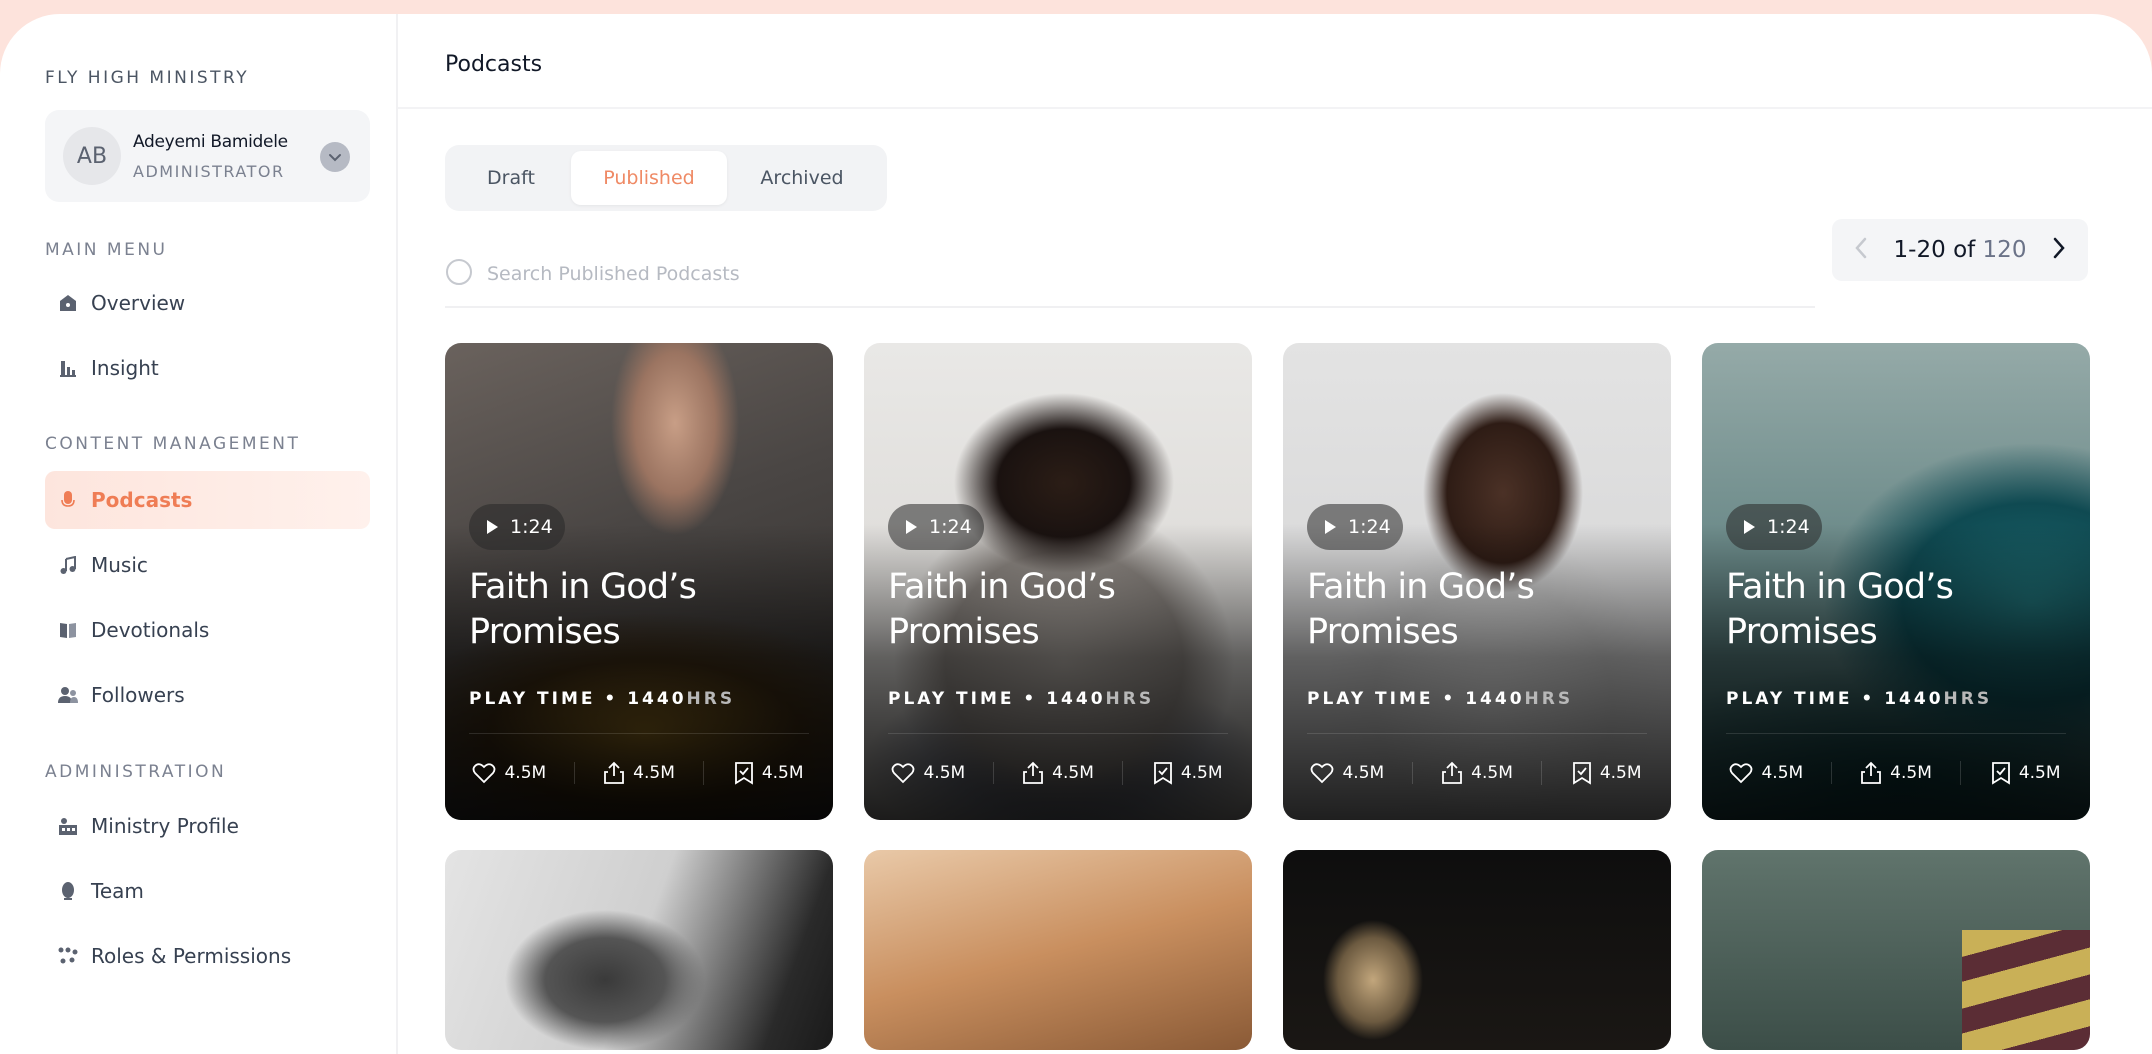 The image size is (2152, 1054). Describe the element at coordinates (165, 826) in the screenshot. I see `sidebar-item-label: Ministry Profile` at that location.